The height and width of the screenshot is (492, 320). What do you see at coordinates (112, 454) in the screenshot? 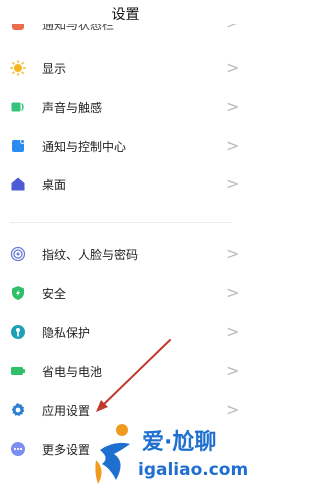
I see `watermark-logo-icon` at bounding box center [112, 454].